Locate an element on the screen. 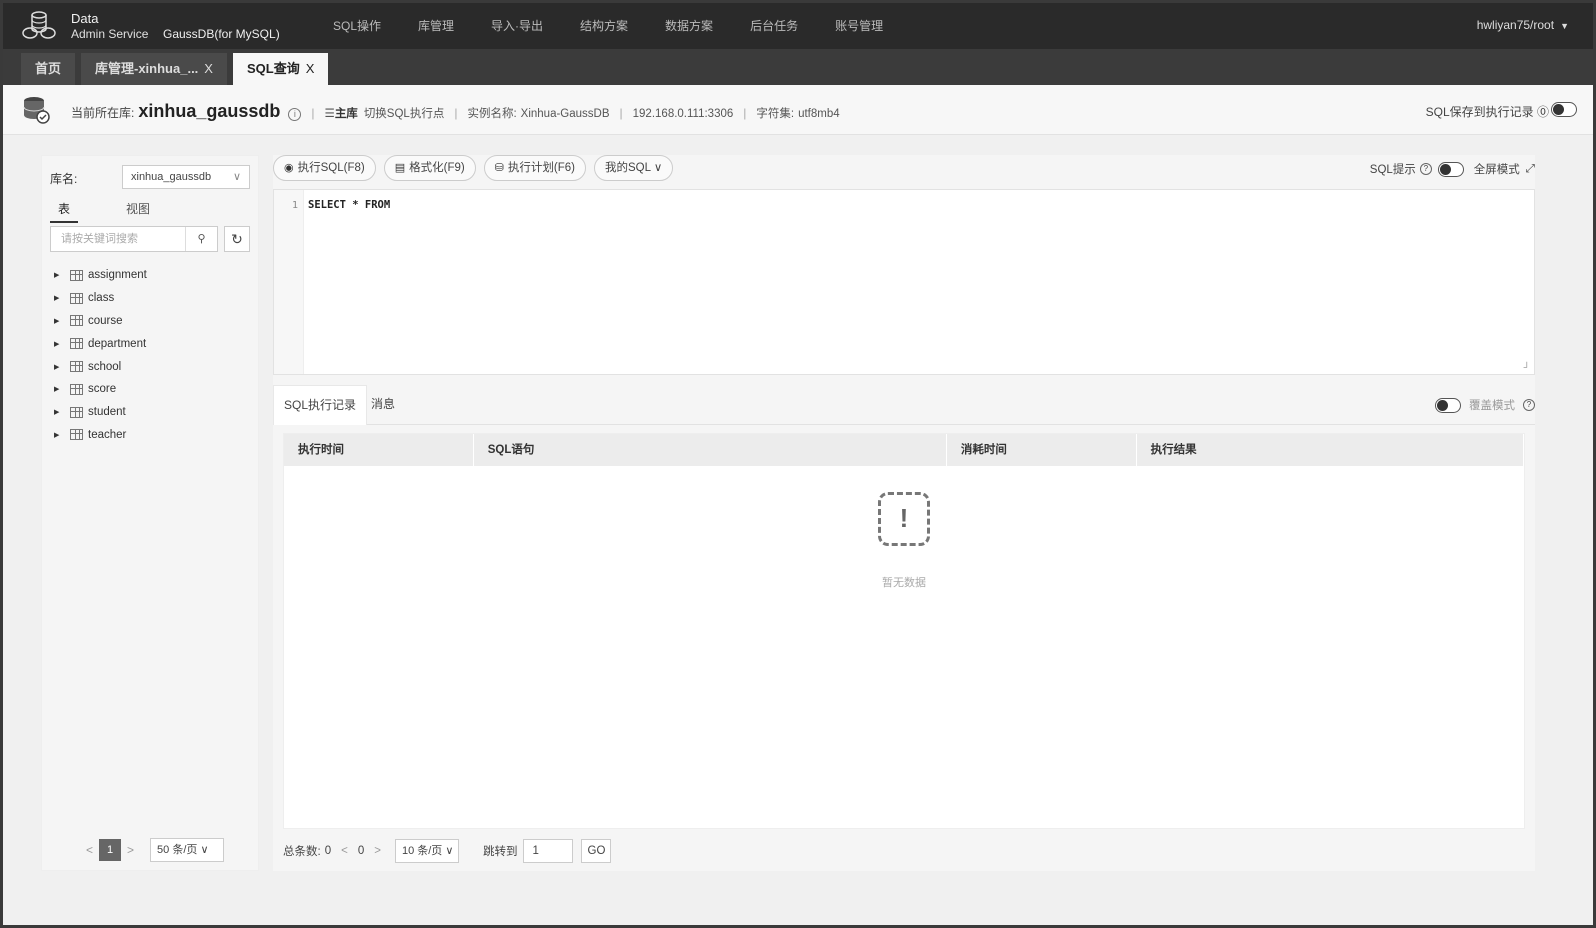  master-label: 主库 is located at coordinates (346, 114).